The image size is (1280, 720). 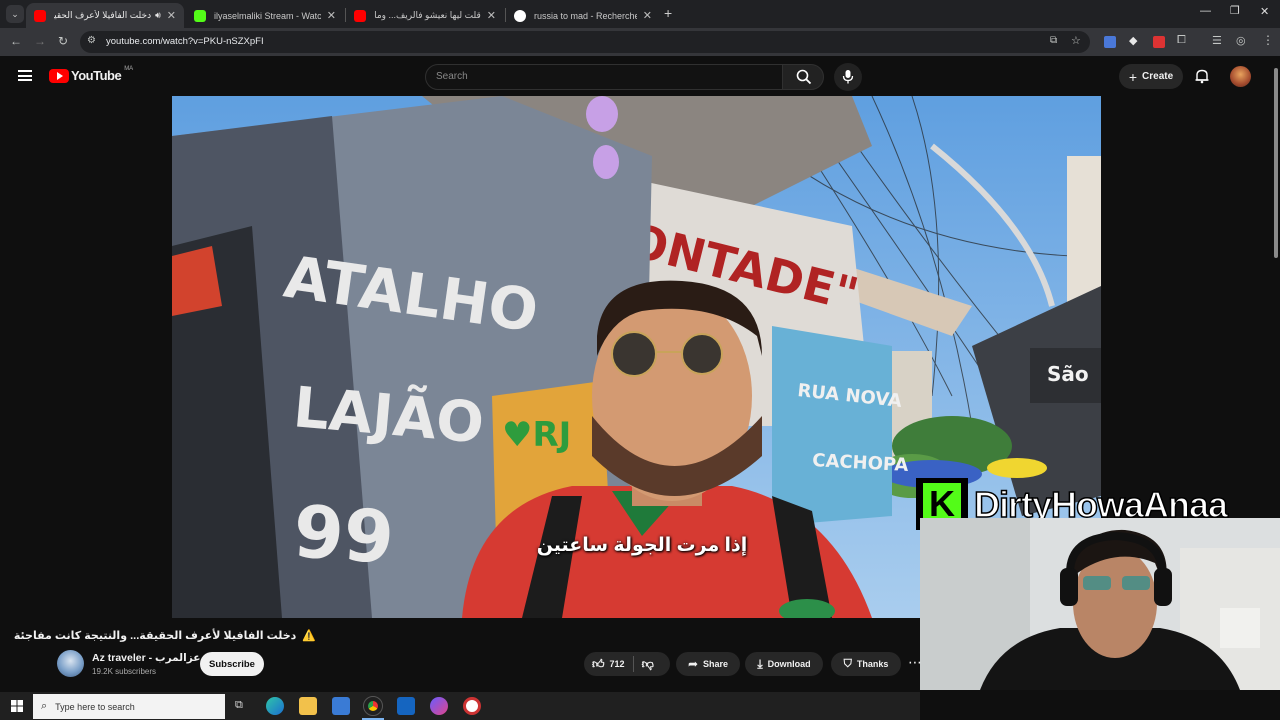 I want to click on search-icon: ⌕, so click(x=44, y=706).